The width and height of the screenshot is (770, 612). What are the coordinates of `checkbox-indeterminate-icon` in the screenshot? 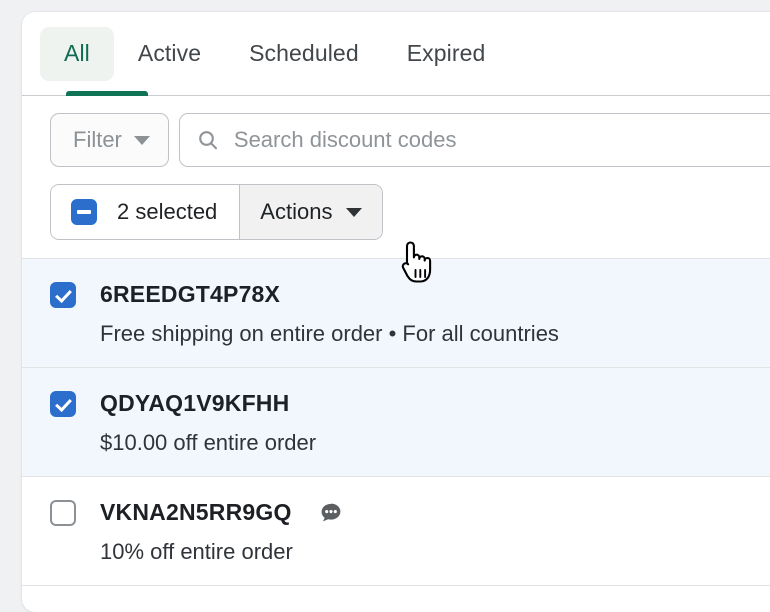 It's located at (84, 212).